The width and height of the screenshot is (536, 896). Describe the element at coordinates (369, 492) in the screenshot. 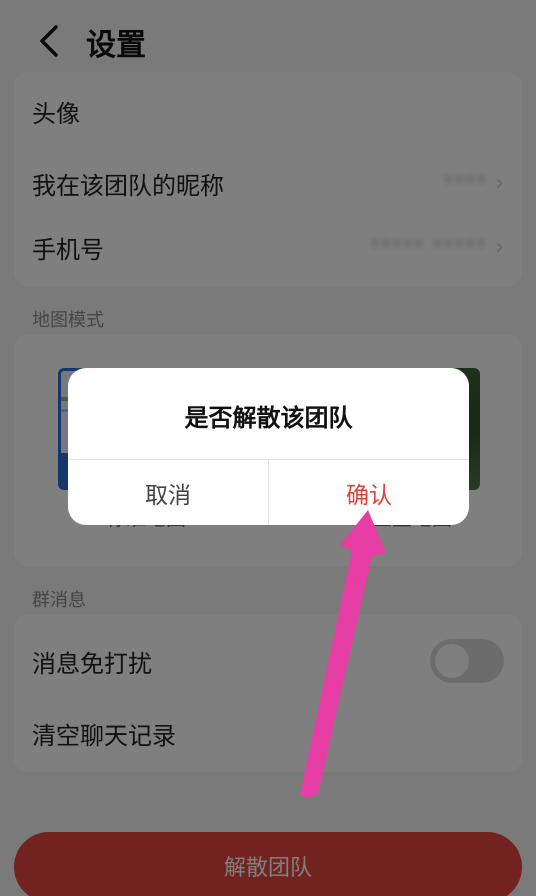

I see `confirm-button: 确认` at that location.